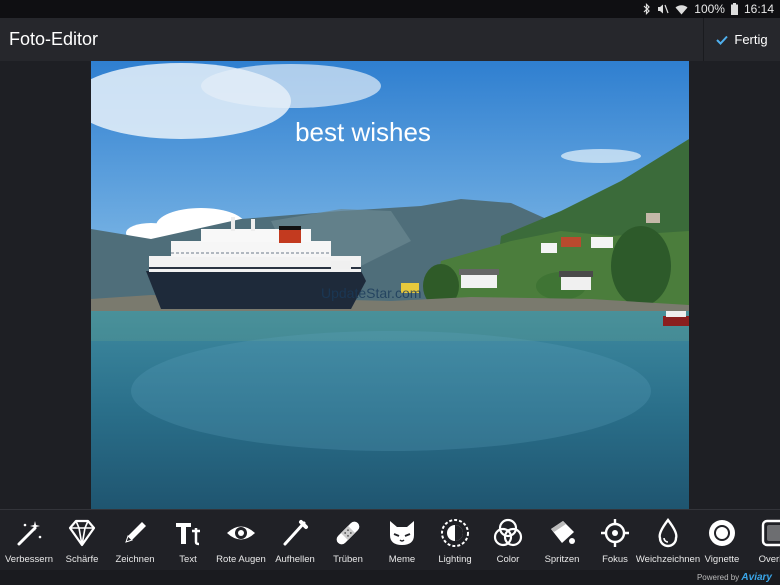 The height and width of the screenshot is (585, 780). I want to click on clock: 16:14, so click(758, 9).